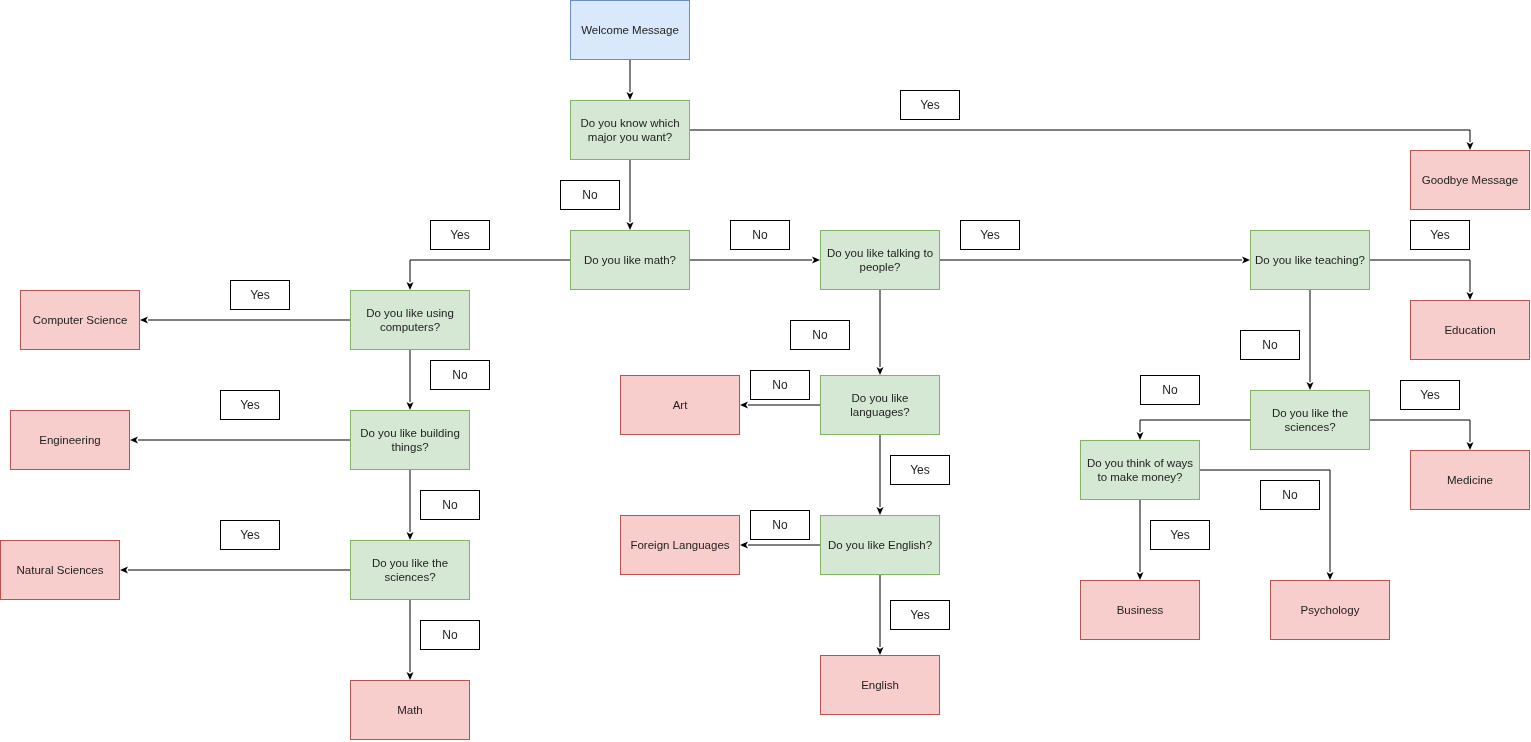 The image size is (1531, 742). What do you see at coordinates (630, 30) in the screenshot?
I see `start-node: Welcome Message` at bounding box center [630, 30].